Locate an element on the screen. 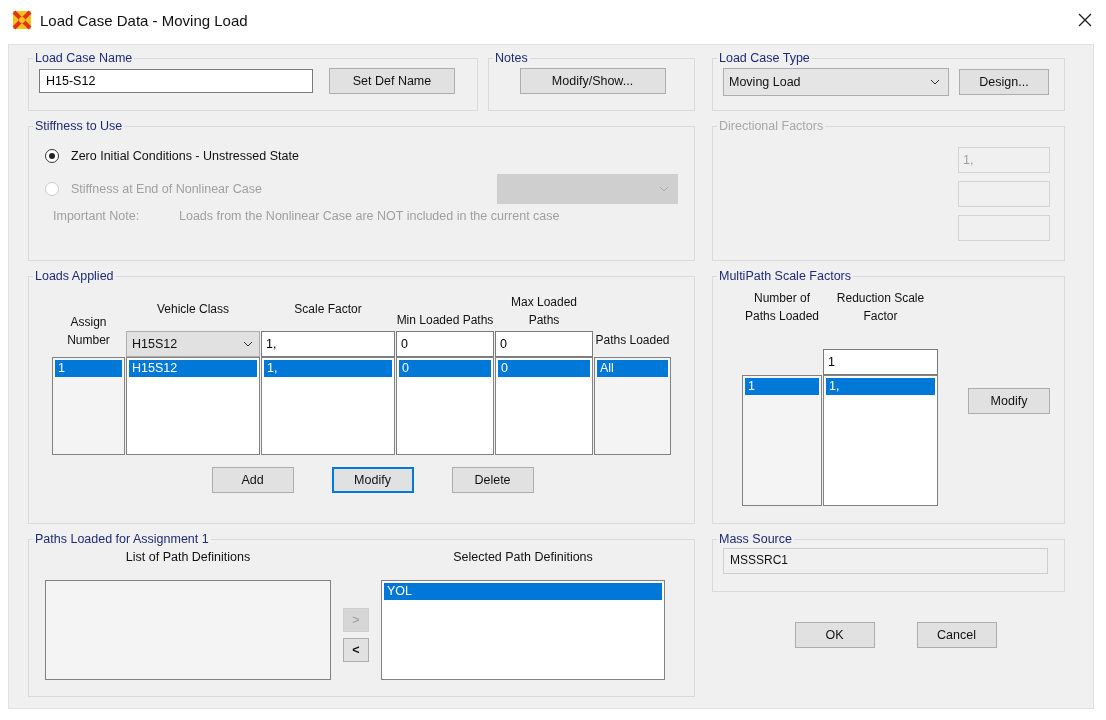 The height and width of the screenshot is (720, 1106). radio-button is located at coordinates (52, 155).